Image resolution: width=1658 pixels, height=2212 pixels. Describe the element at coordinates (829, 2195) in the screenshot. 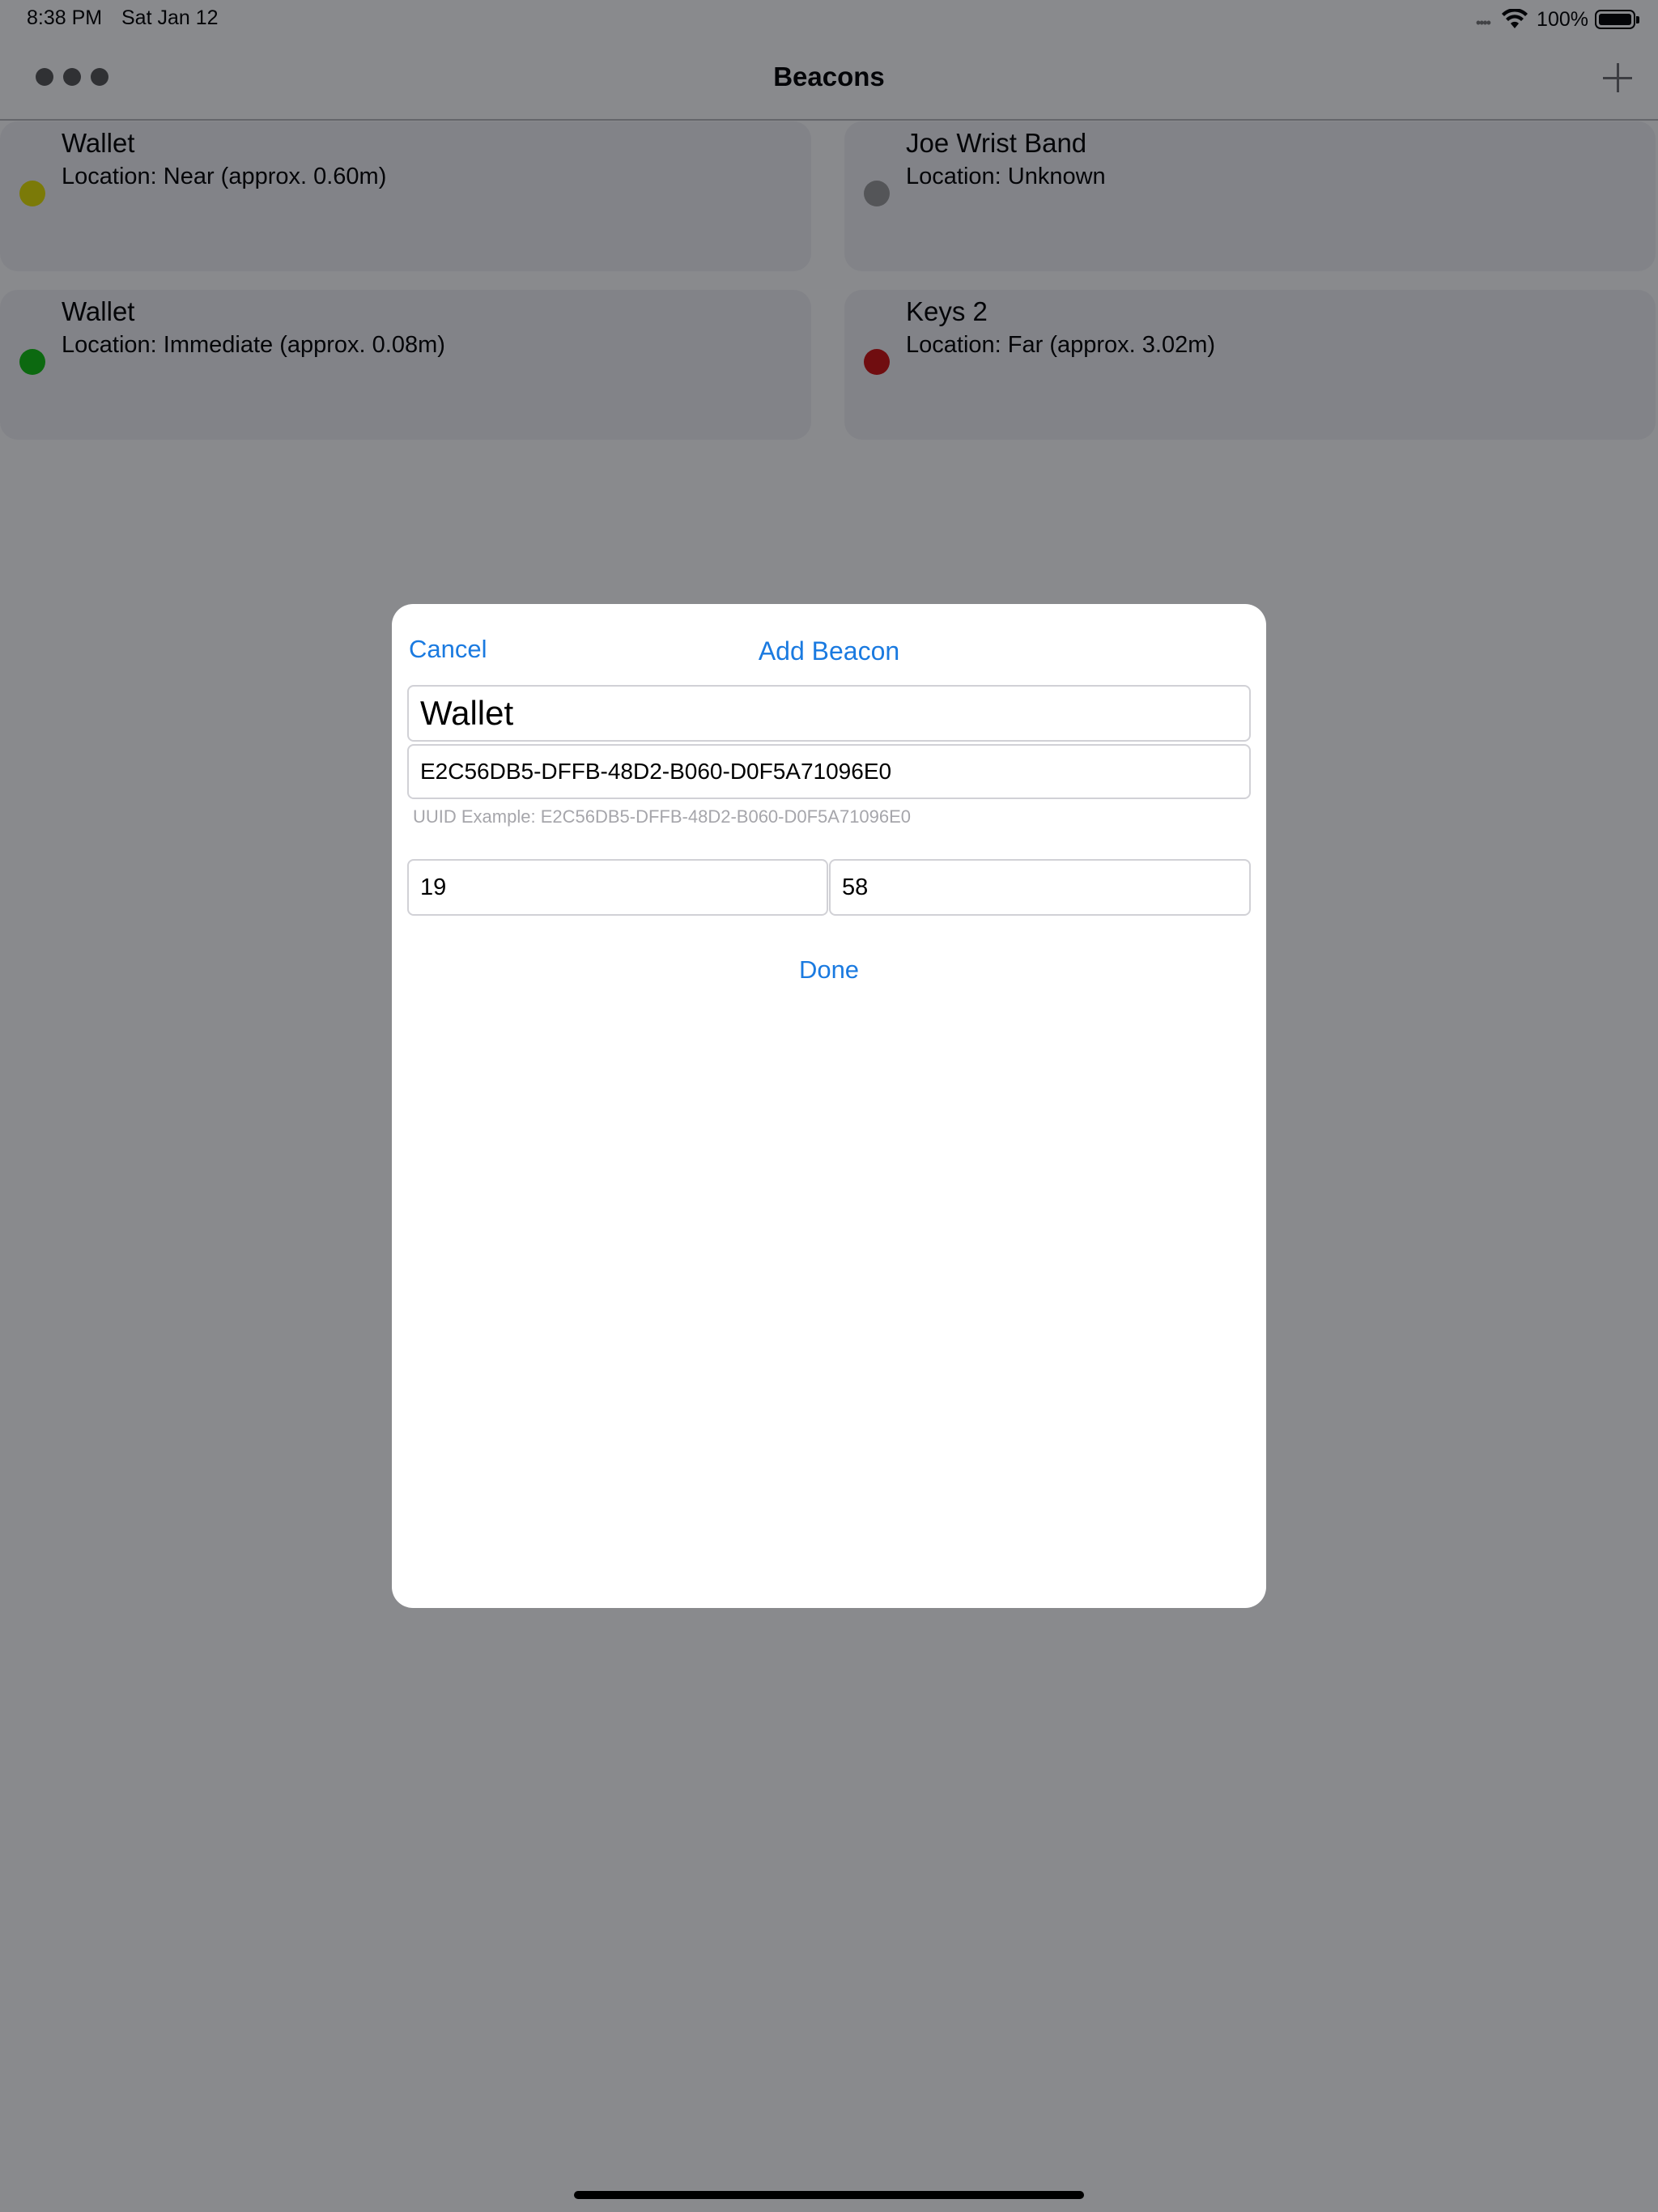

I see `home-indicator` at that location.